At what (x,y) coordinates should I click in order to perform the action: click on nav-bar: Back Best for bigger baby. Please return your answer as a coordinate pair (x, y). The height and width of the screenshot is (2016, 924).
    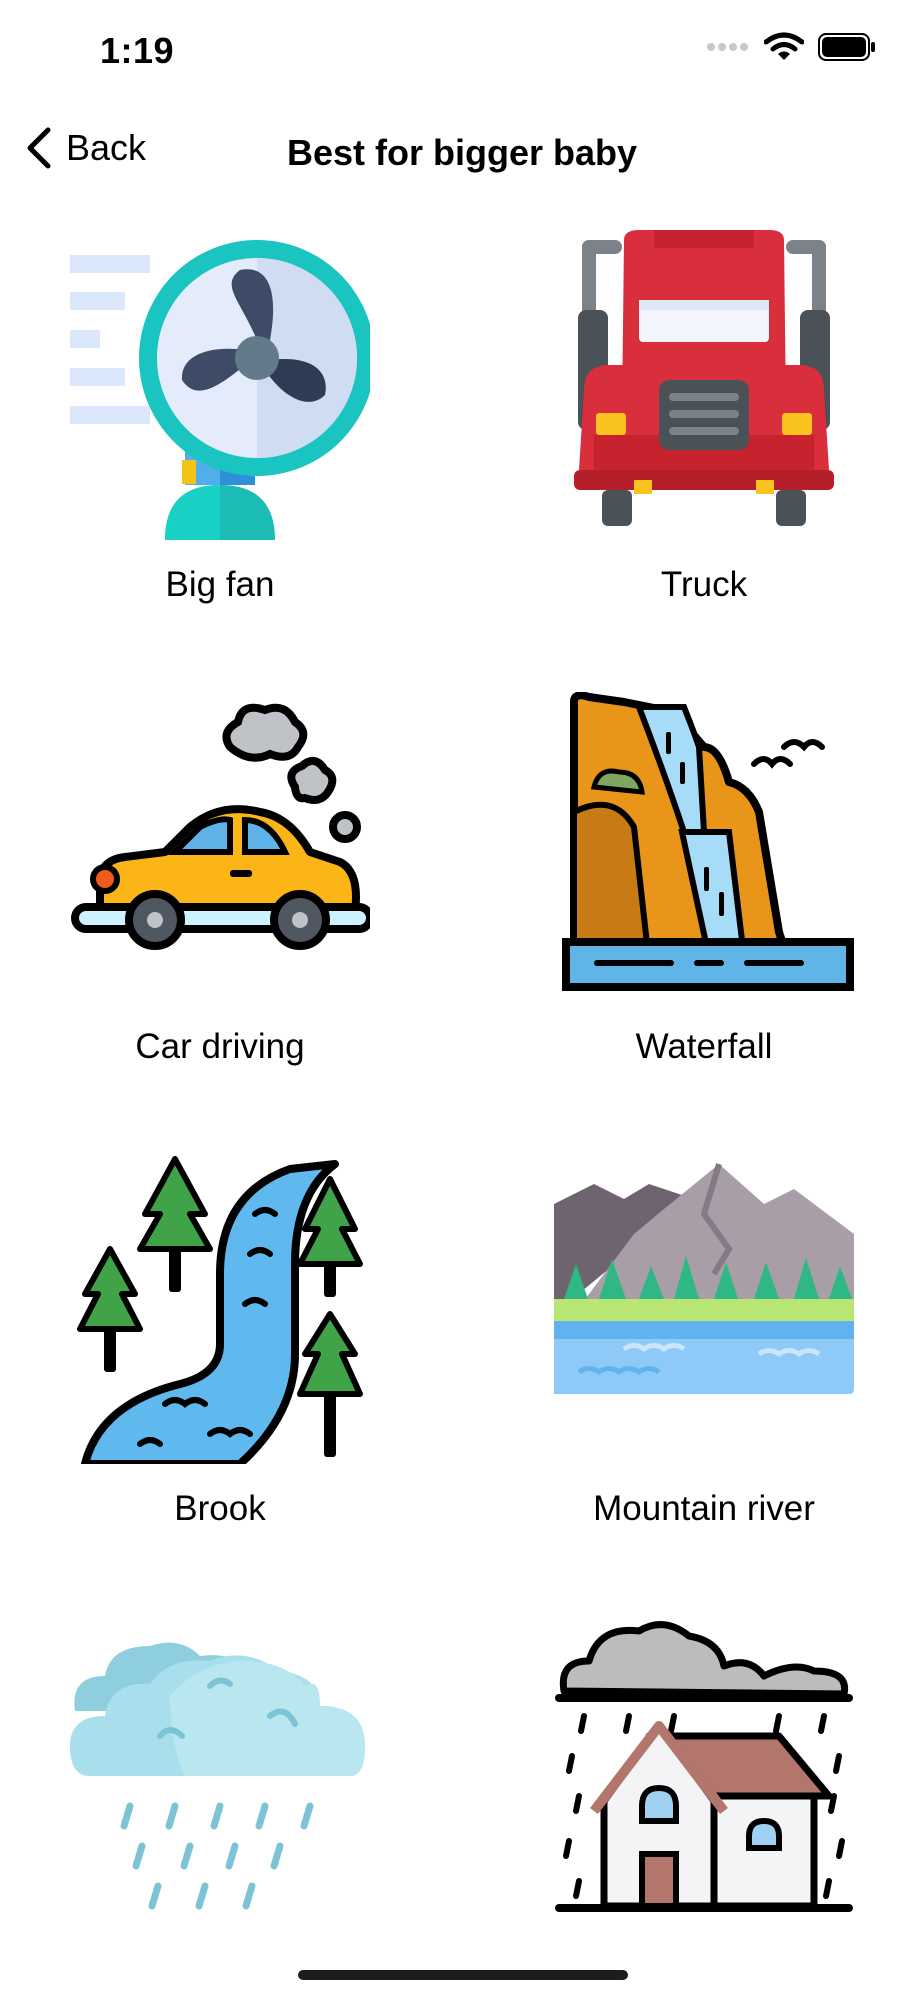
    Looking at the image, I should click on (462, 150).